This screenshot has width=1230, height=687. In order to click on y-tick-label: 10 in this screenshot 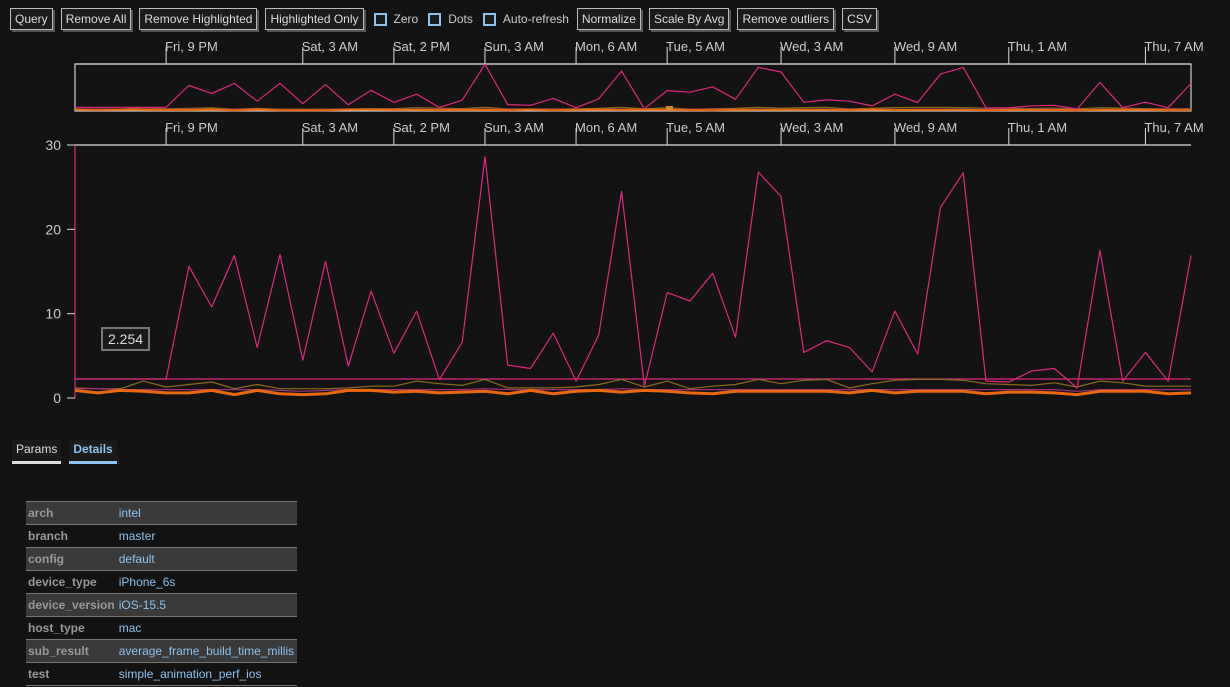, I will do `click(53, 314)`.